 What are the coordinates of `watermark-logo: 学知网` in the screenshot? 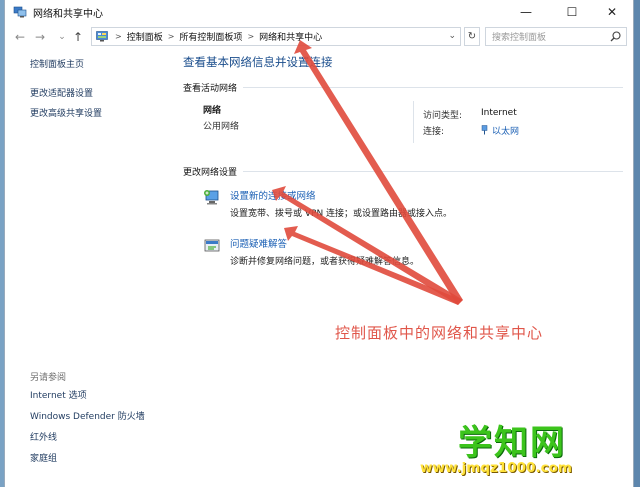 It's located at (512, 443).